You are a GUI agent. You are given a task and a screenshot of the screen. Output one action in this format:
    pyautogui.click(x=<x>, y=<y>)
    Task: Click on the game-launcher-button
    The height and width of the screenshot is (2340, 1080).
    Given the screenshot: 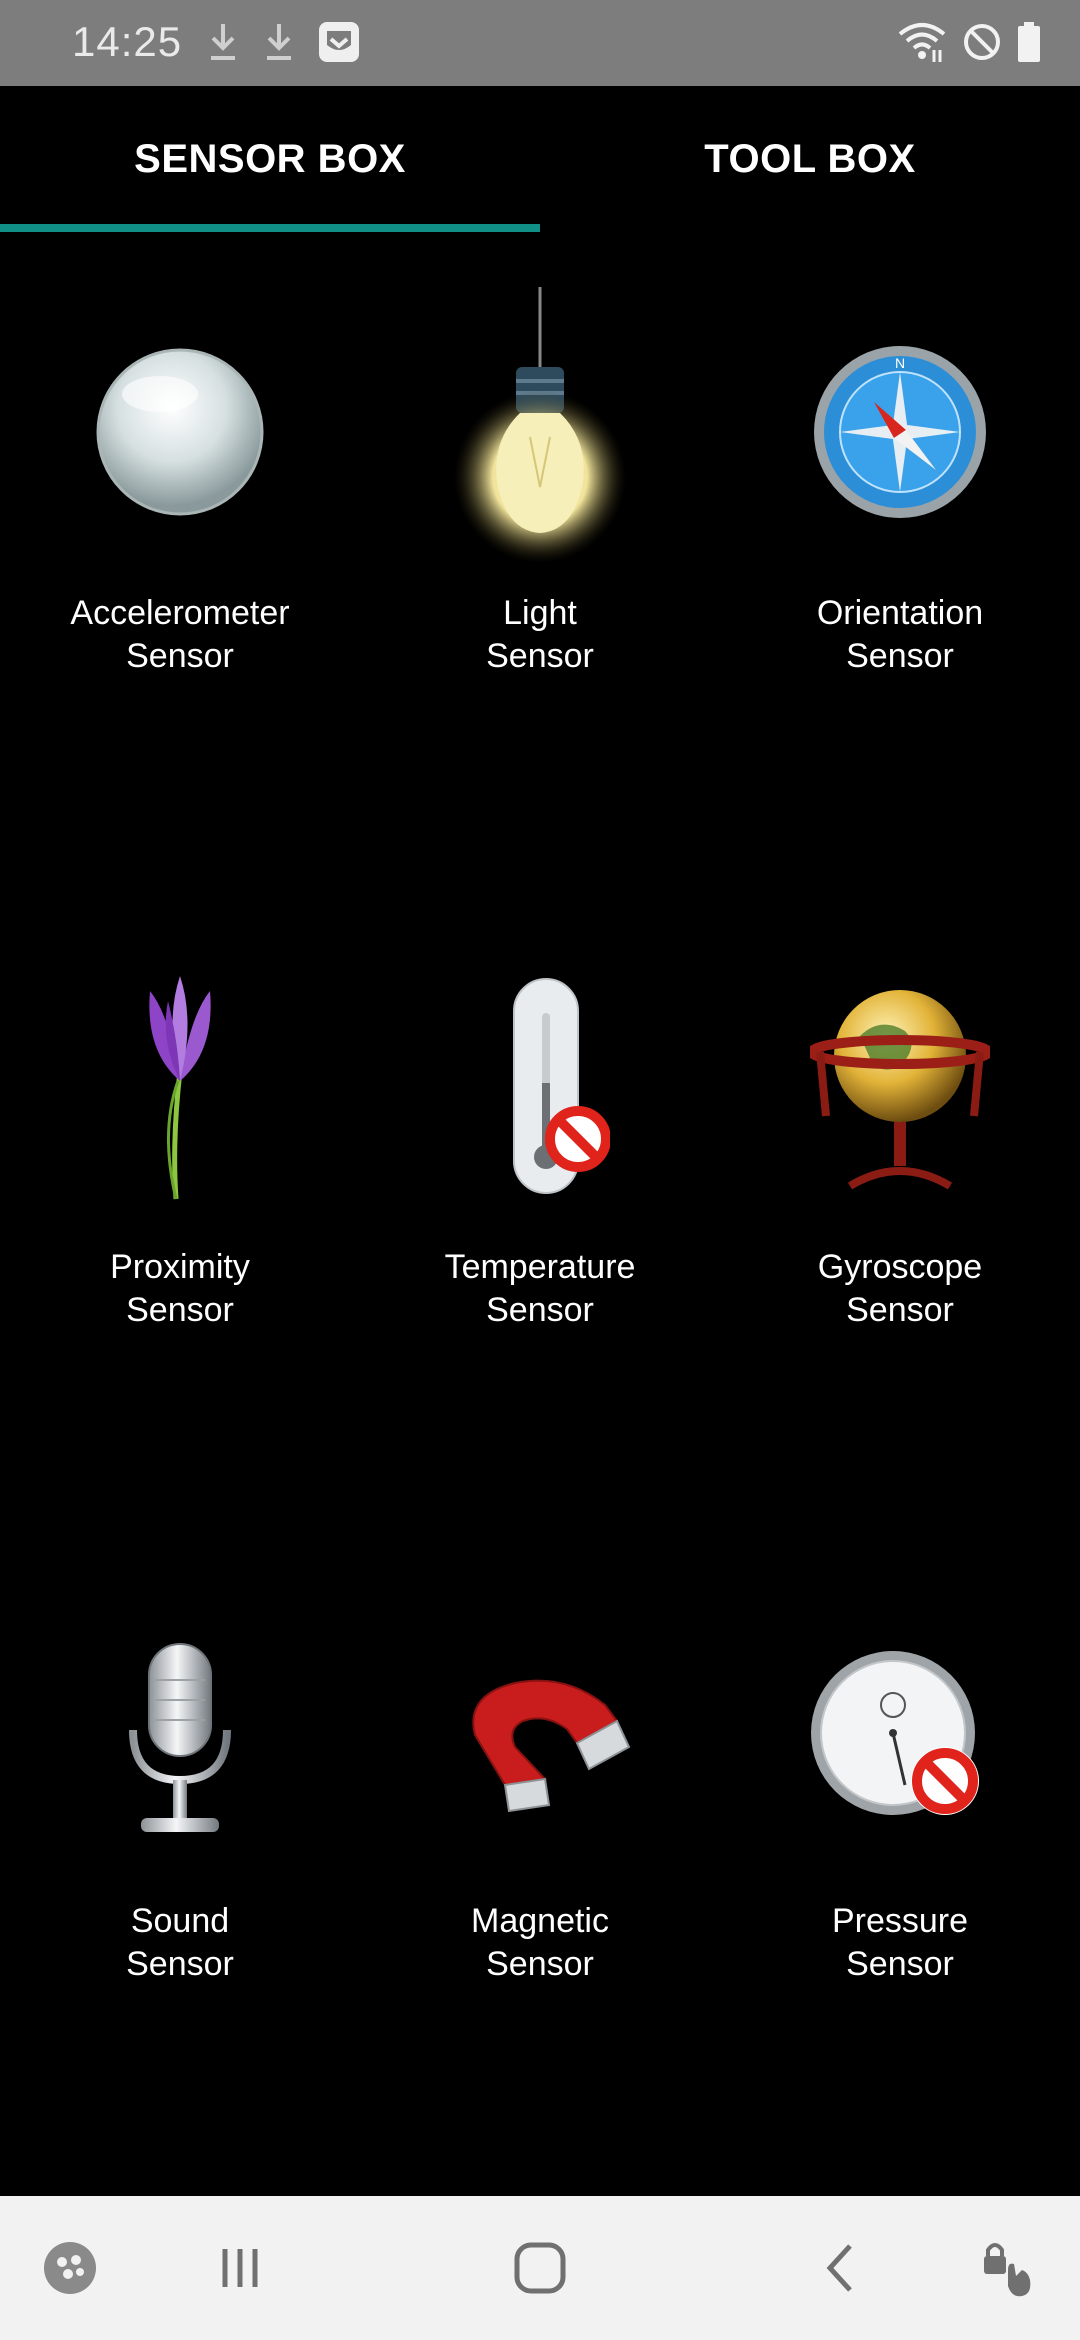 What is the action you would take?
    pyautogui.click(x=70, y=2268)
    